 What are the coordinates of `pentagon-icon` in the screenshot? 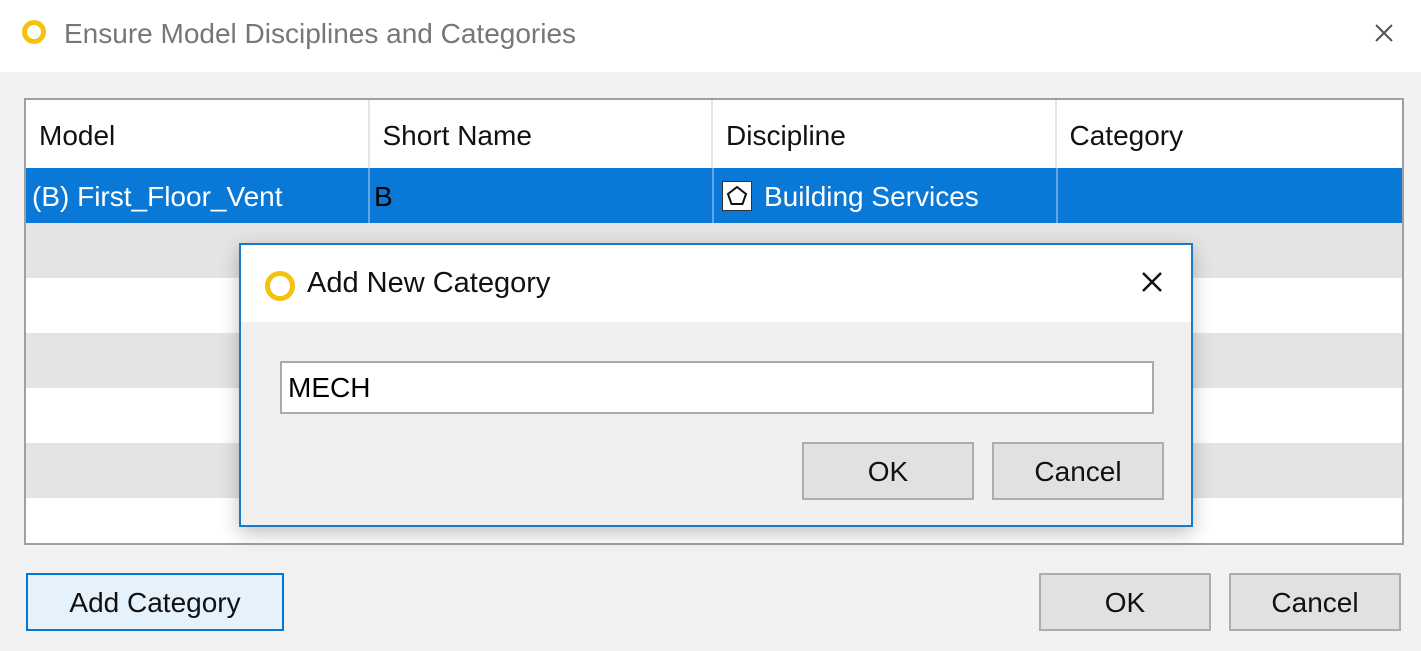 It's located at (737, 195).